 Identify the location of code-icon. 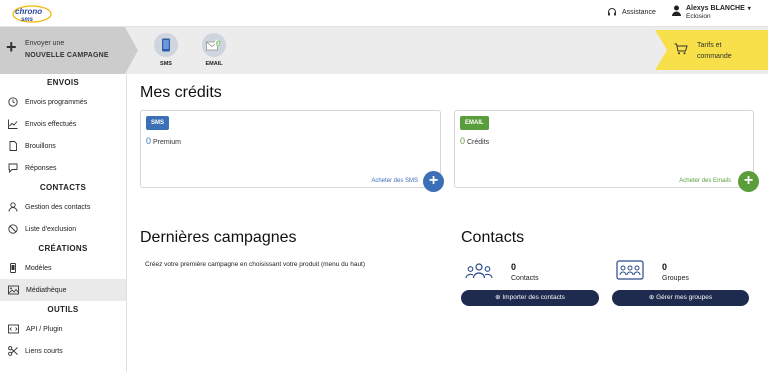
(13, 329).